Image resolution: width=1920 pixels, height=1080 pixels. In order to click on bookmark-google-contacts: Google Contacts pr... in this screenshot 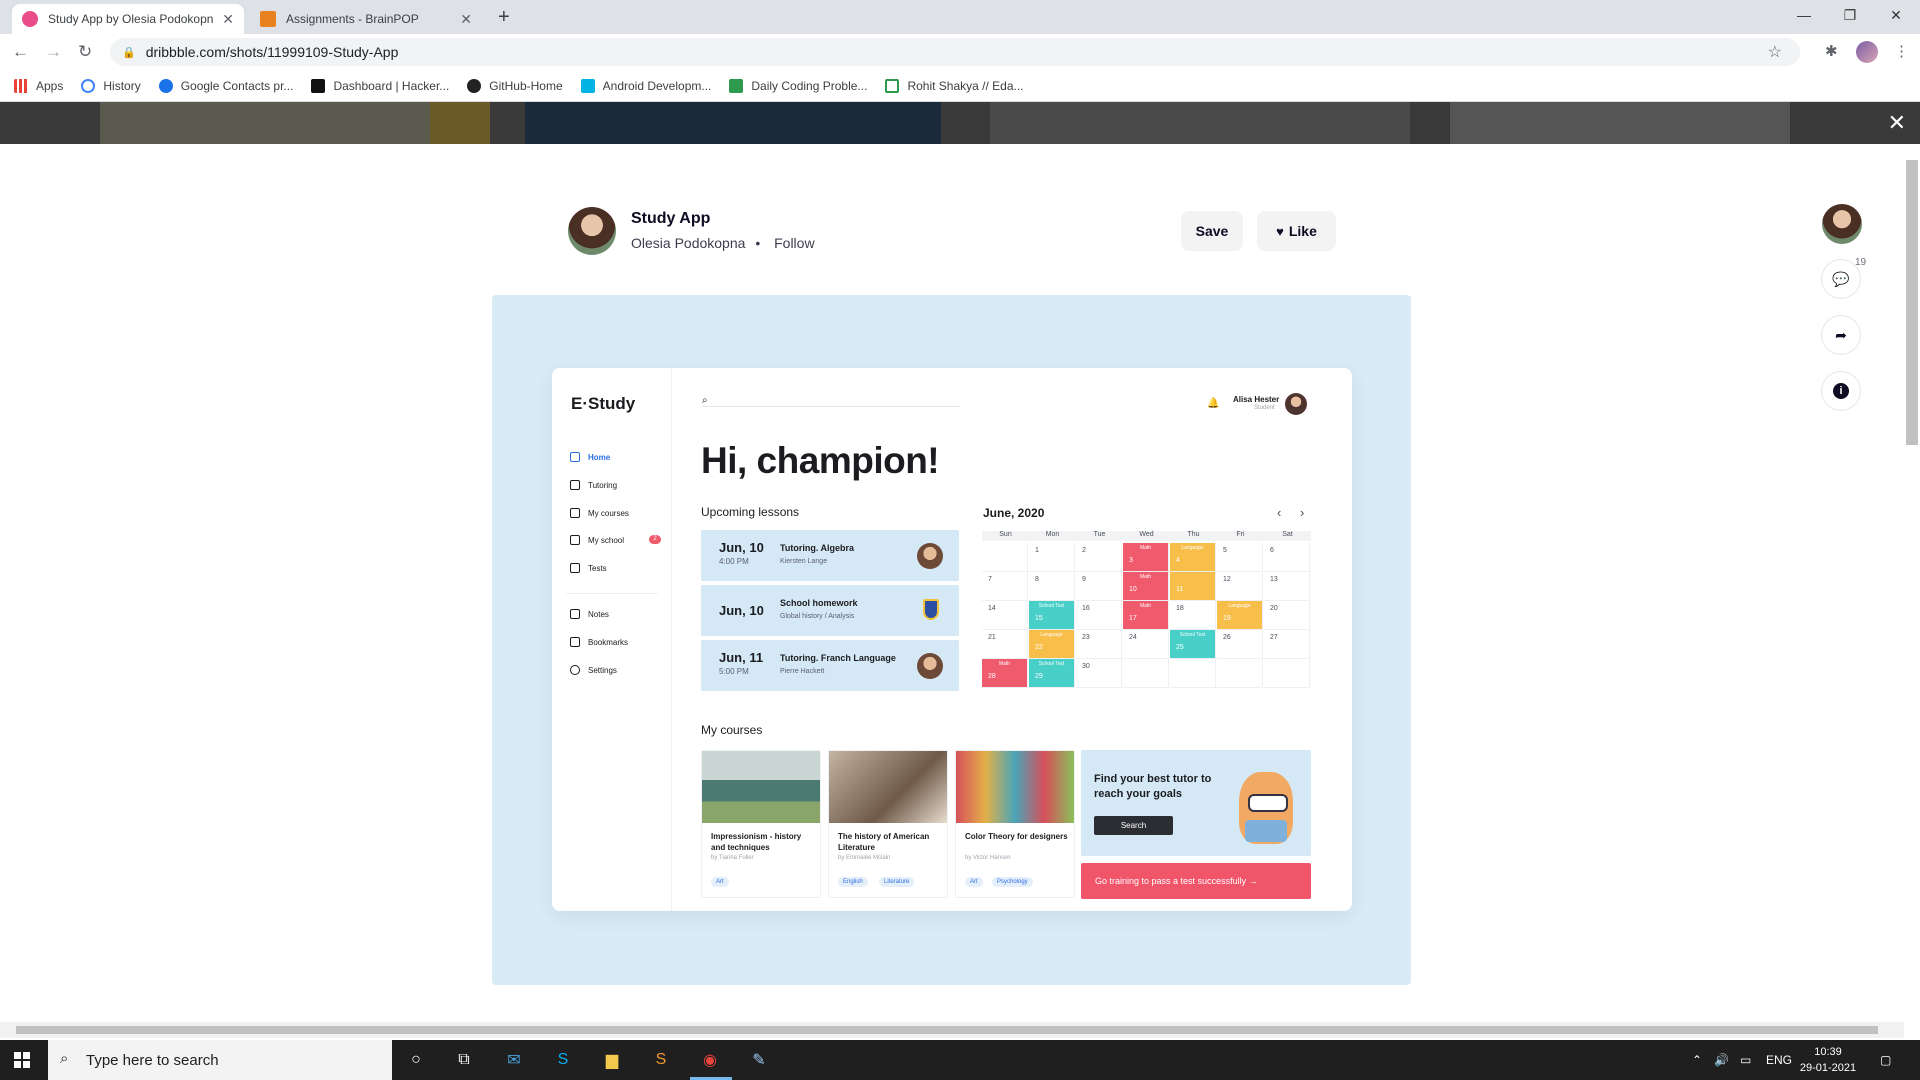, I will do `click(225, 85)`.